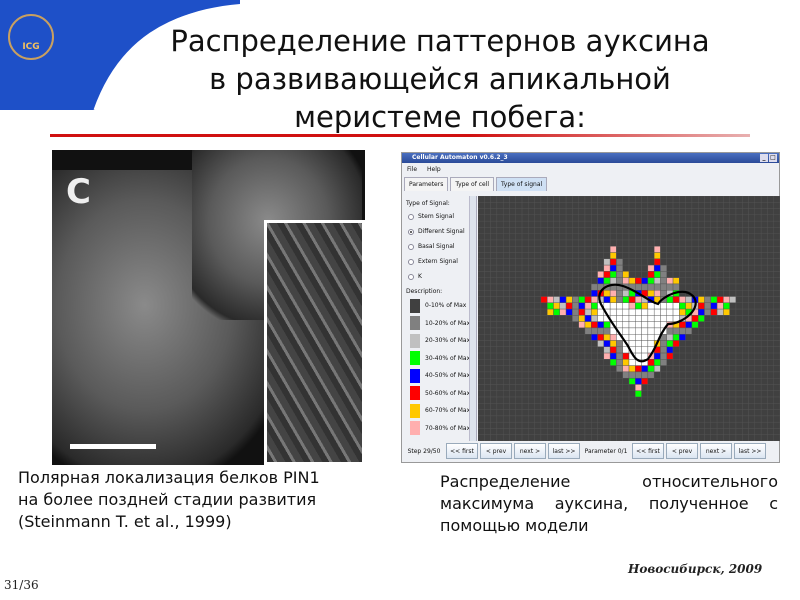 Image resolution: width=800 pixels, height=600 pixels. I want to click on signal-radio: Different Signal, so click(439, 231).